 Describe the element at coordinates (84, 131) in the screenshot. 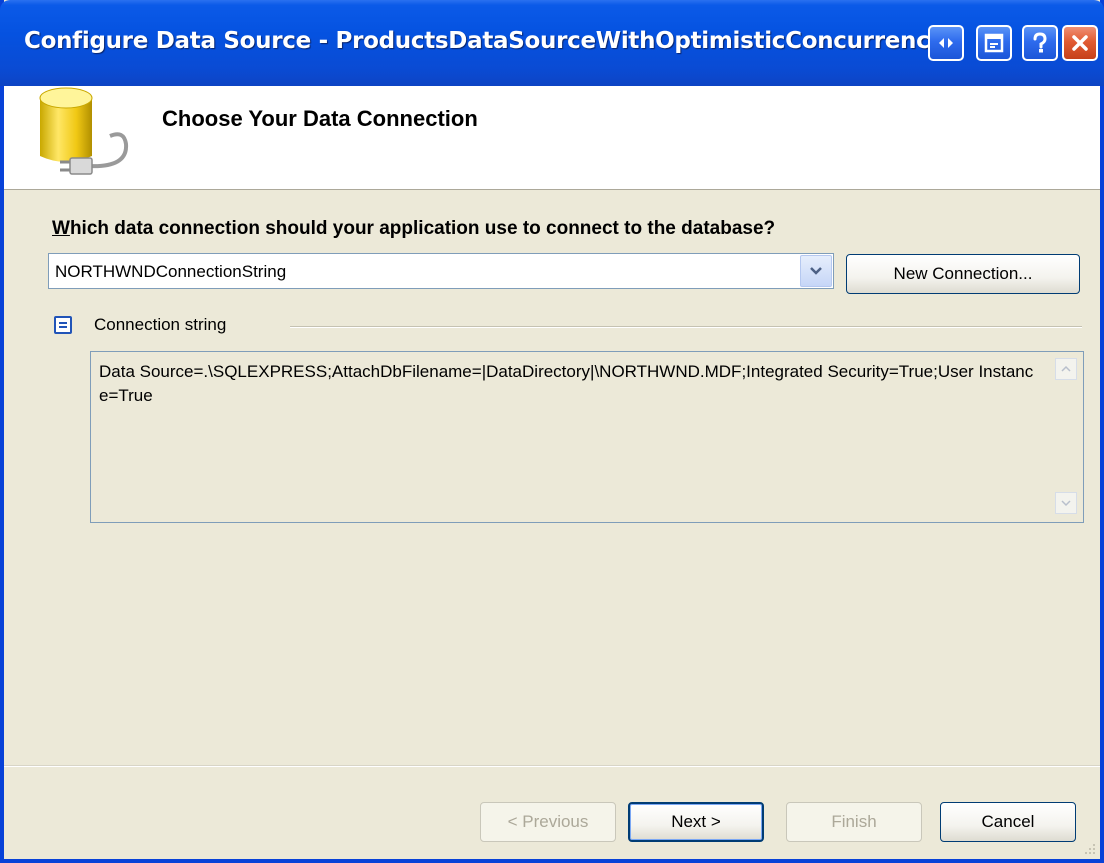

I see `database-plug-icon` at that location.